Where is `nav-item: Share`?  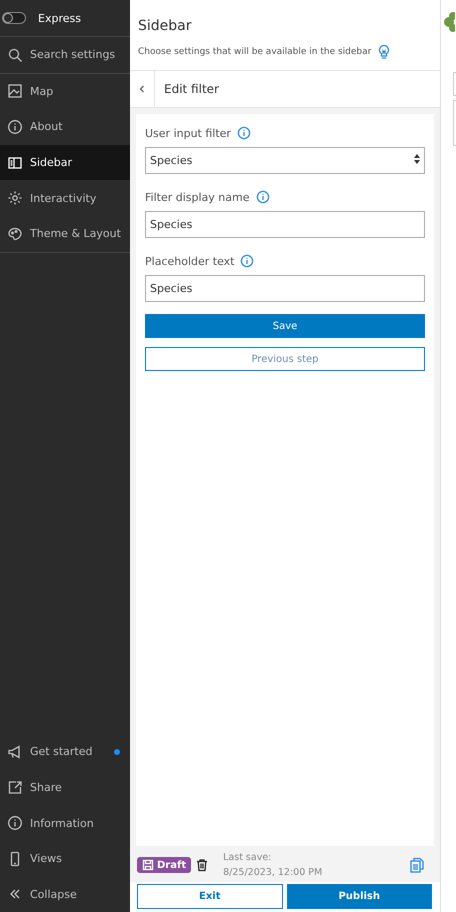
nav-item: Share is located at coordinates (65, 788).